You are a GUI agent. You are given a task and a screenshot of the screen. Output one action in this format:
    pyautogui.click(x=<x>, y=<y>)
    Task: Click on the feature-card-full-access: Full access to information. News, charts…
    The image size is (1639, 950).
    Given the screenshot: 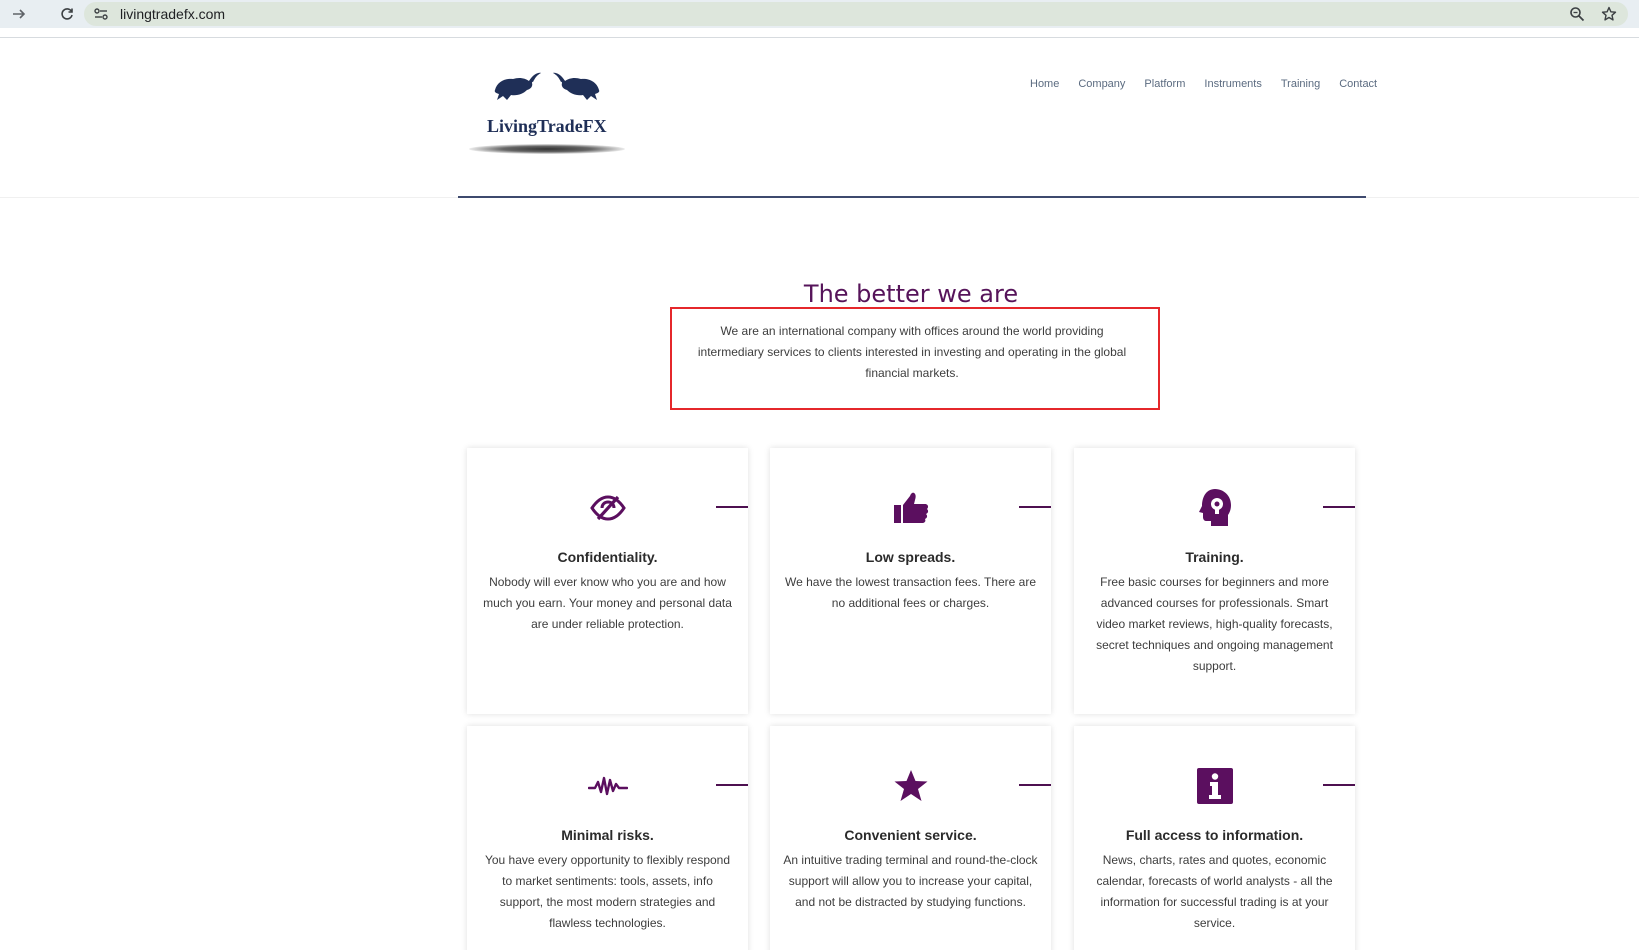 What is the action you would take?
    pyautogui.click(x=1214, y=838)
    